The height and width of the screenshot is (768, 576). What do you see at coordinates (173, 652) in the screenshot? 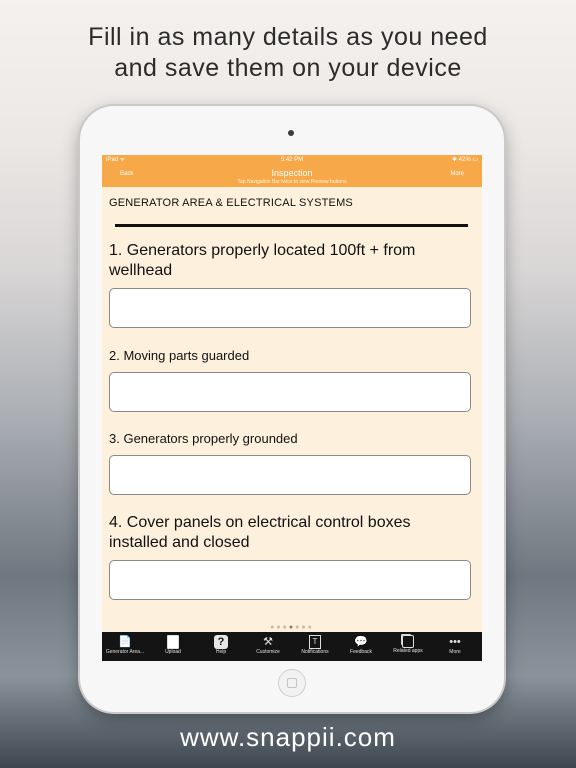
I see `tab-label: Upload` at bounding box center [173, 652].